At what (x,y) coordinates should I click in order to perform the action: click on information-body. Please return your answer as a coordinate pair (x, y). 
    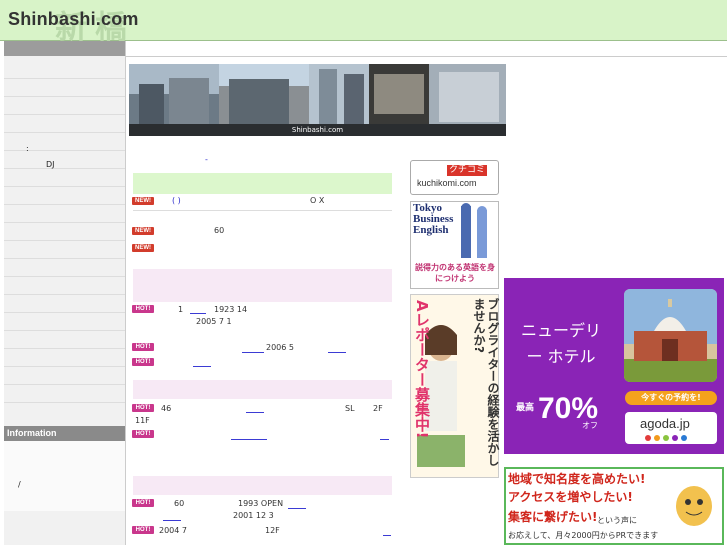
    Looking at the image, I should click on (64, 476).